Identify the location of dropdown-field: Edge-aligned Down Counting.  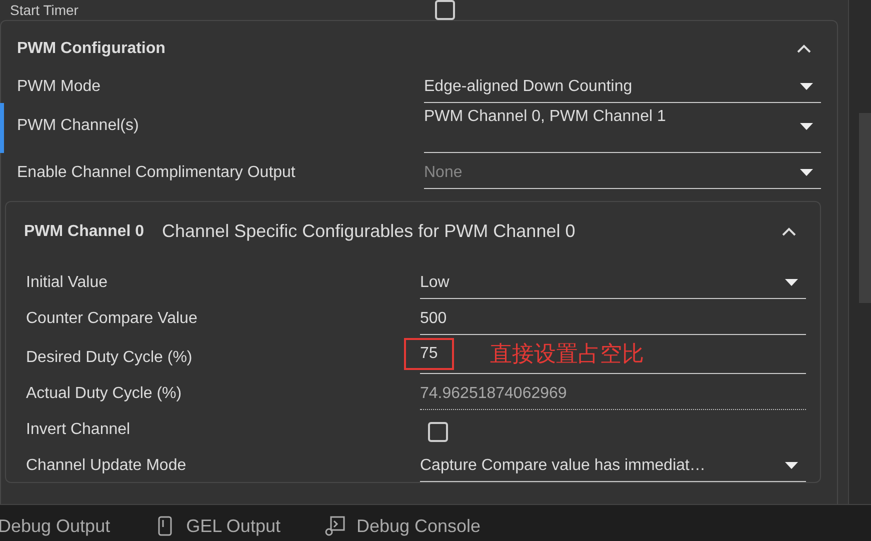
(622, 88).